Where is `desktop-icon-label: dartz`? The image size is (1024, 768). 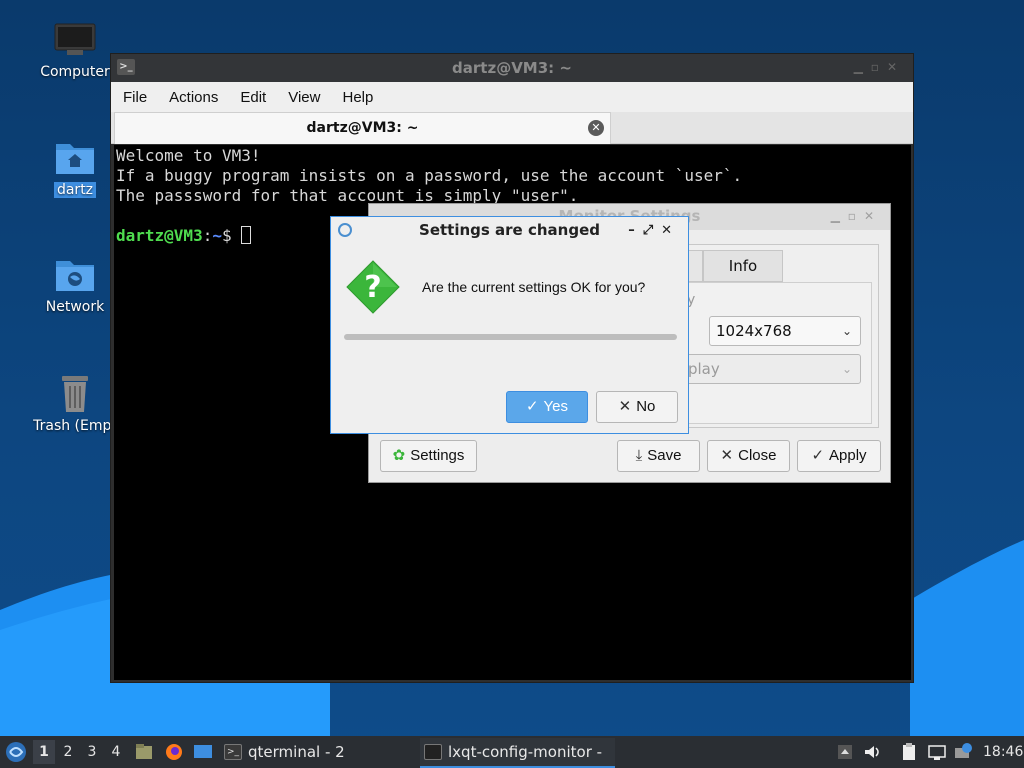 desktop-icon-label: dartz is located at coordinates (75, 190).